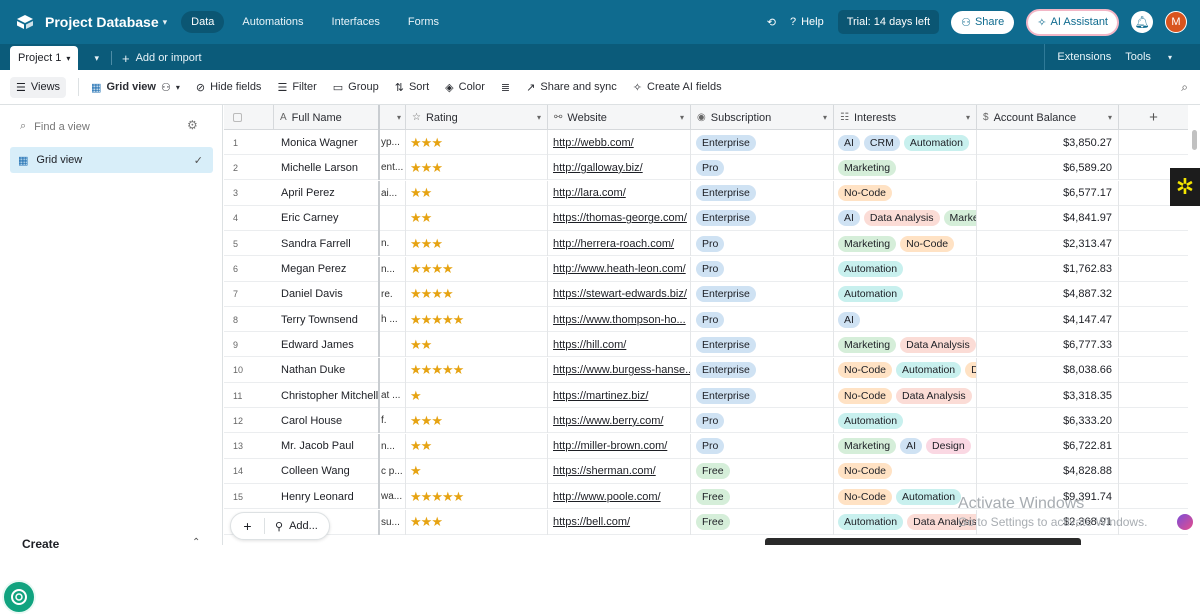  I want to click on cell-account-balance: $1,762.83, so click(1048, 269).